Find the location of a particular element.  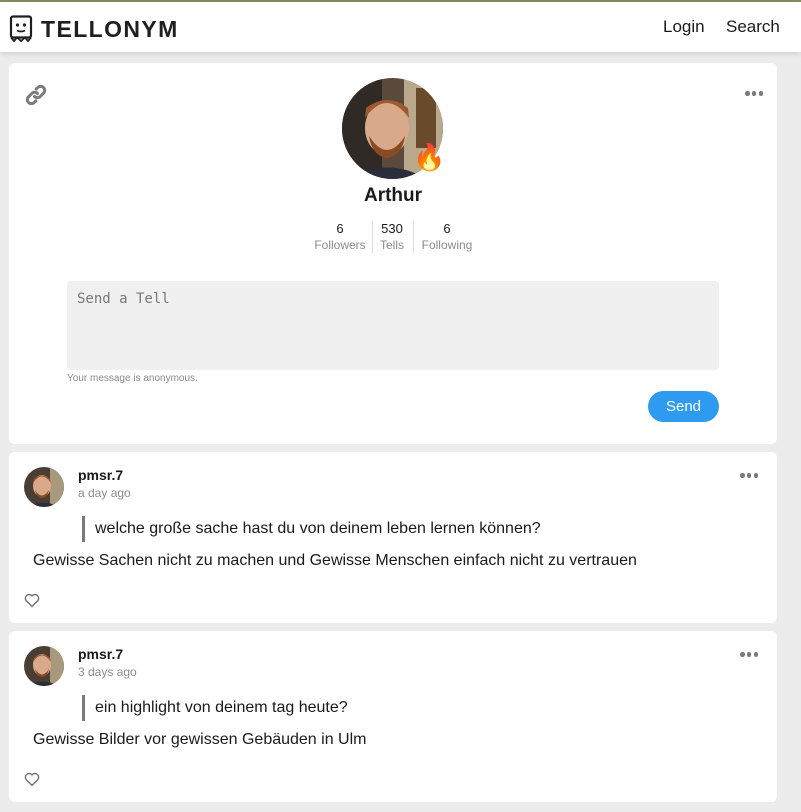

stat-divider is located at coordinates (413, 237).